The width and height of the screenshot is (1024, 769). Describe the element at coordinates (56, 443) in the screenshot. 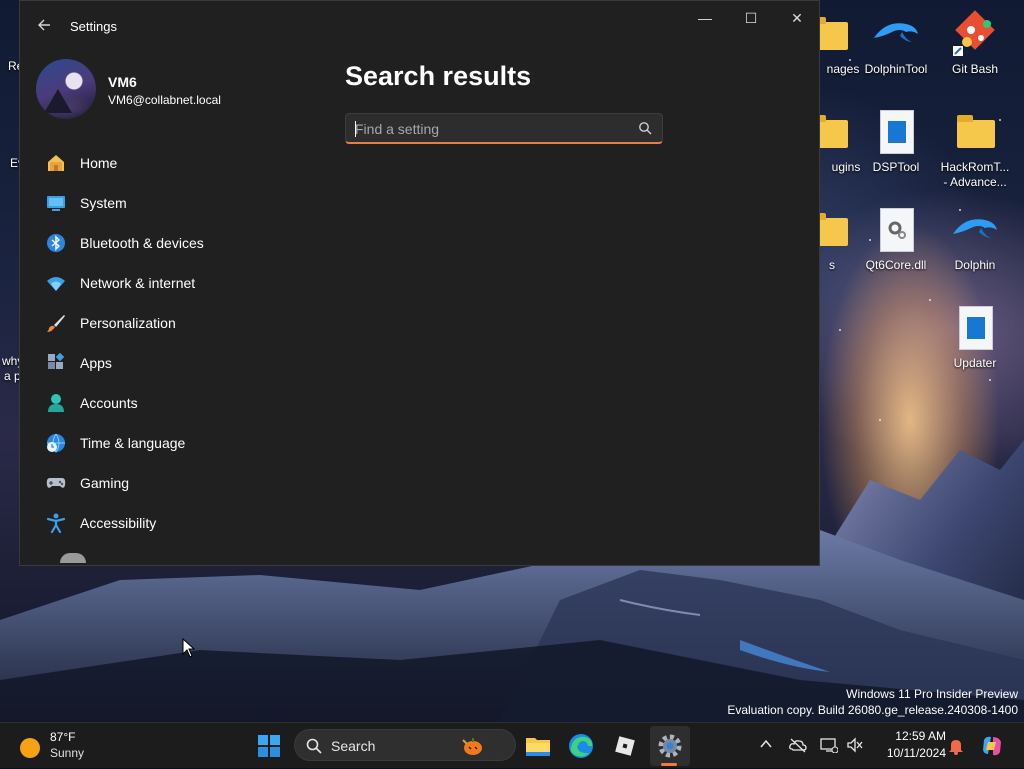

I see `globe-clock-icon` at that location.